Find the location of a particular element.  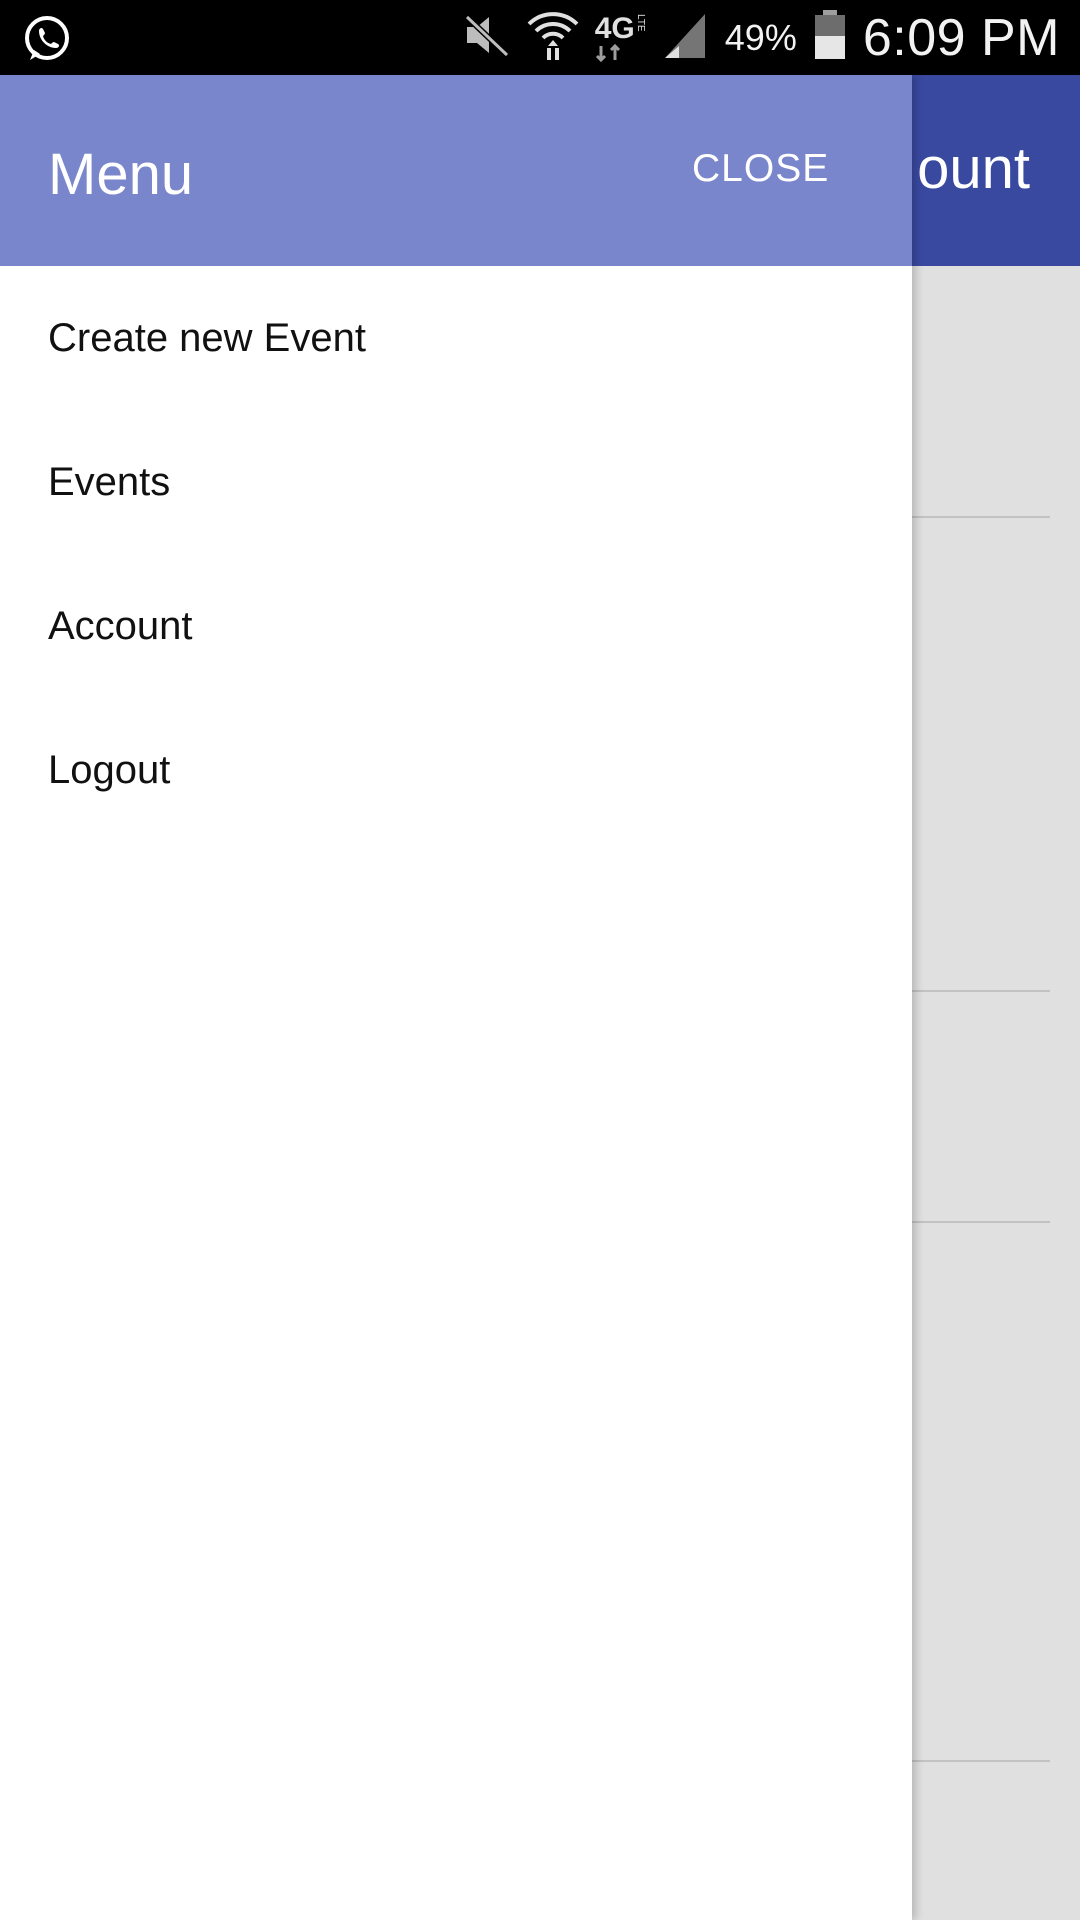

menu-item-logout: Logout is located at coordinates (456, 770).